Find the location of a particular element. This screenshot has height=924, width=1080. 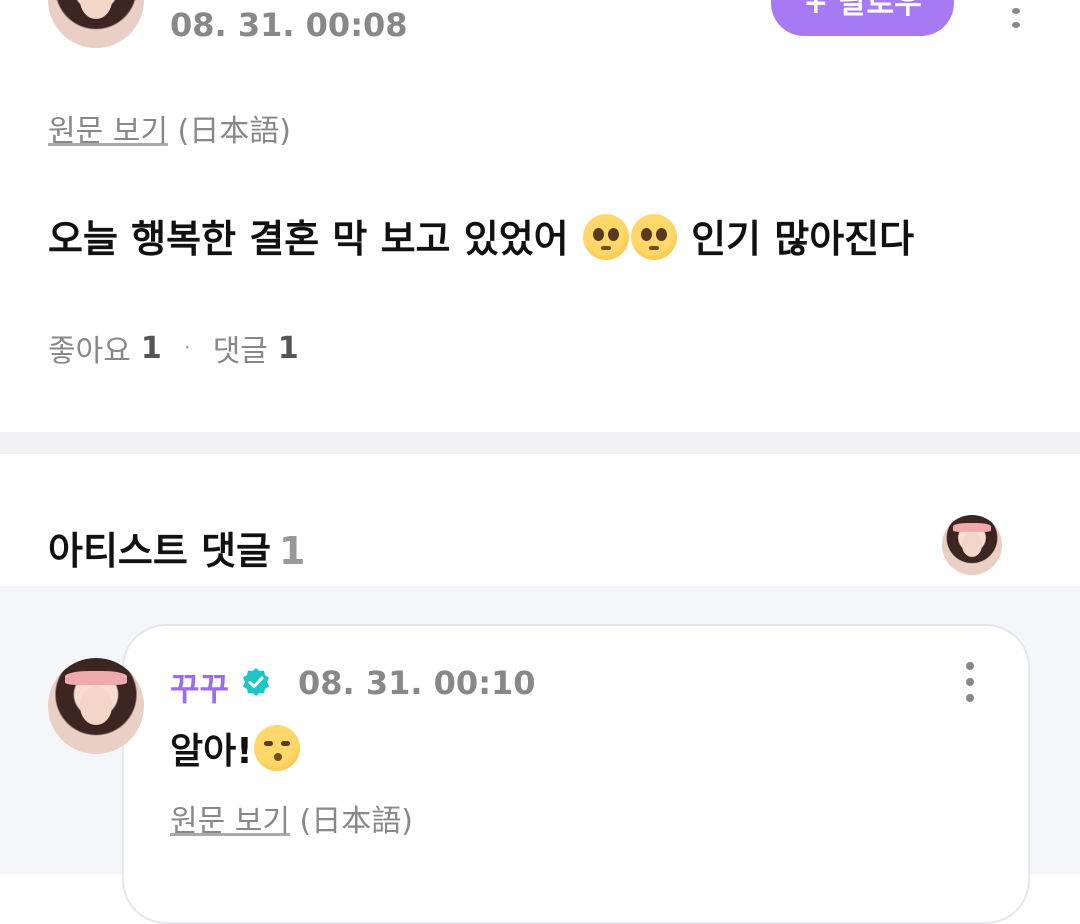

comment-author-name: 꾸꾸 is located at coordinates (199, 687).